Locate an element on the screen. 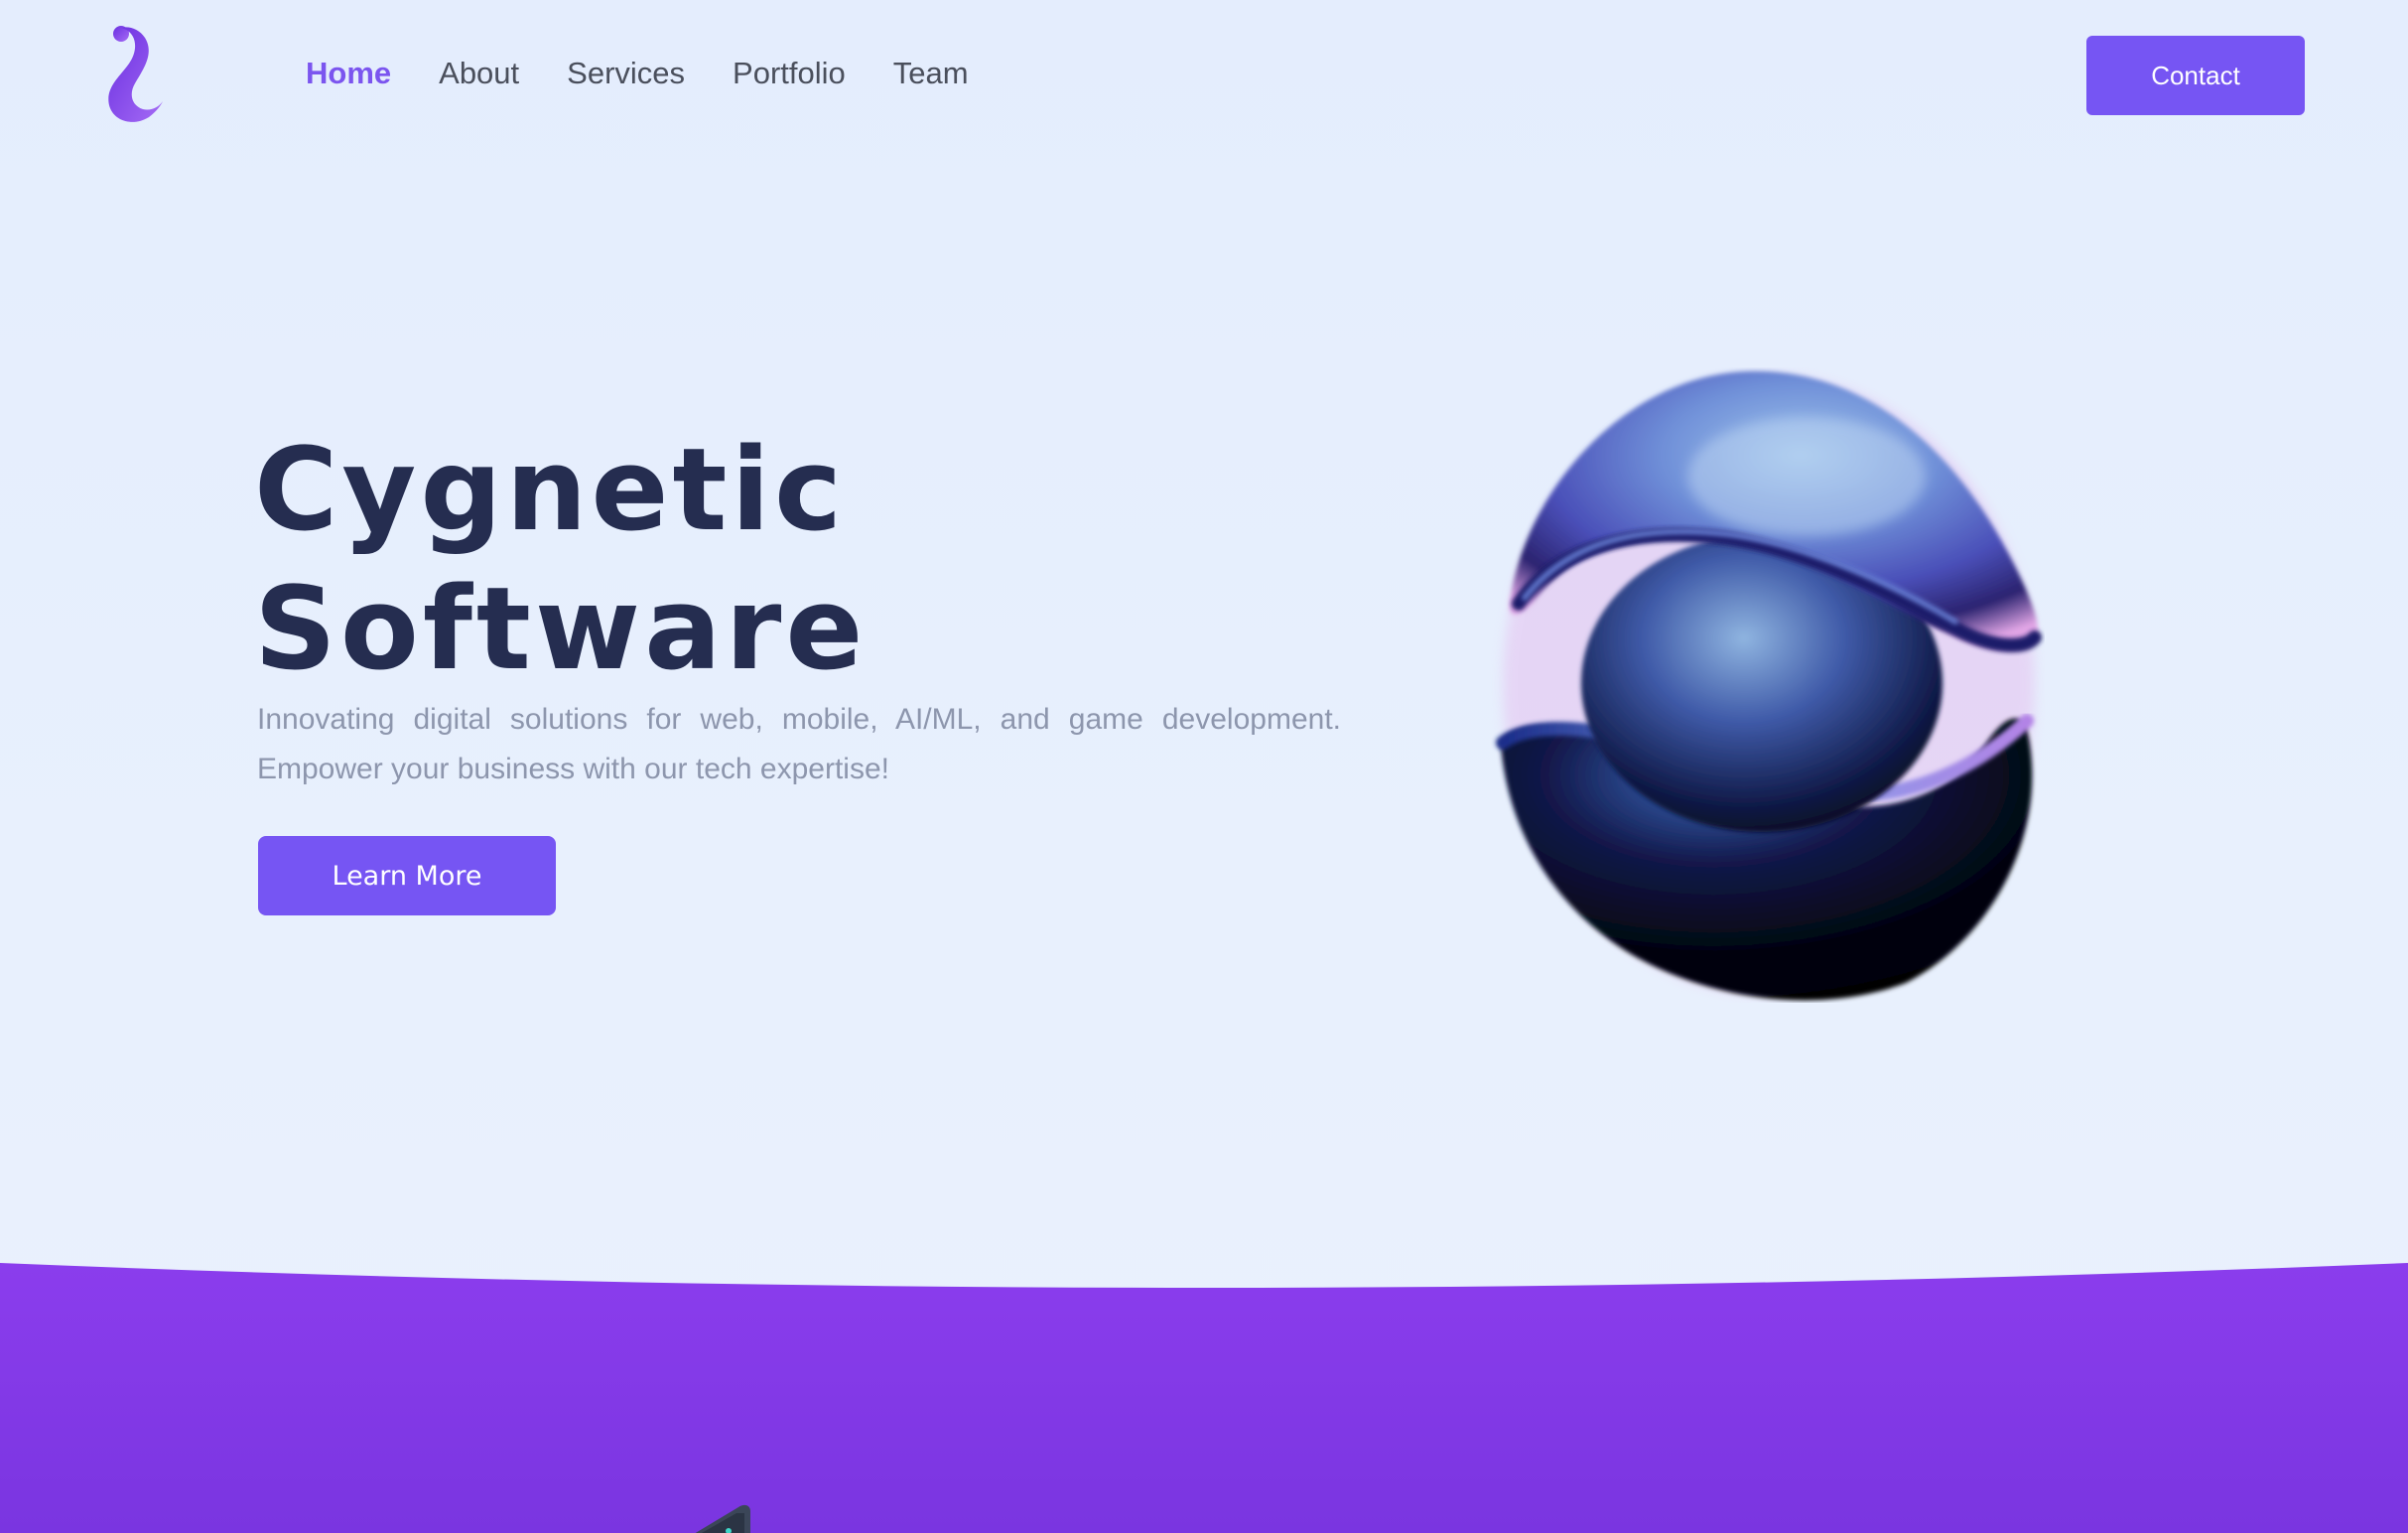 The height and width of the screenshot is (1533, 2408). hero-title: Cygnetic Software is located at coordinates (561, 560).